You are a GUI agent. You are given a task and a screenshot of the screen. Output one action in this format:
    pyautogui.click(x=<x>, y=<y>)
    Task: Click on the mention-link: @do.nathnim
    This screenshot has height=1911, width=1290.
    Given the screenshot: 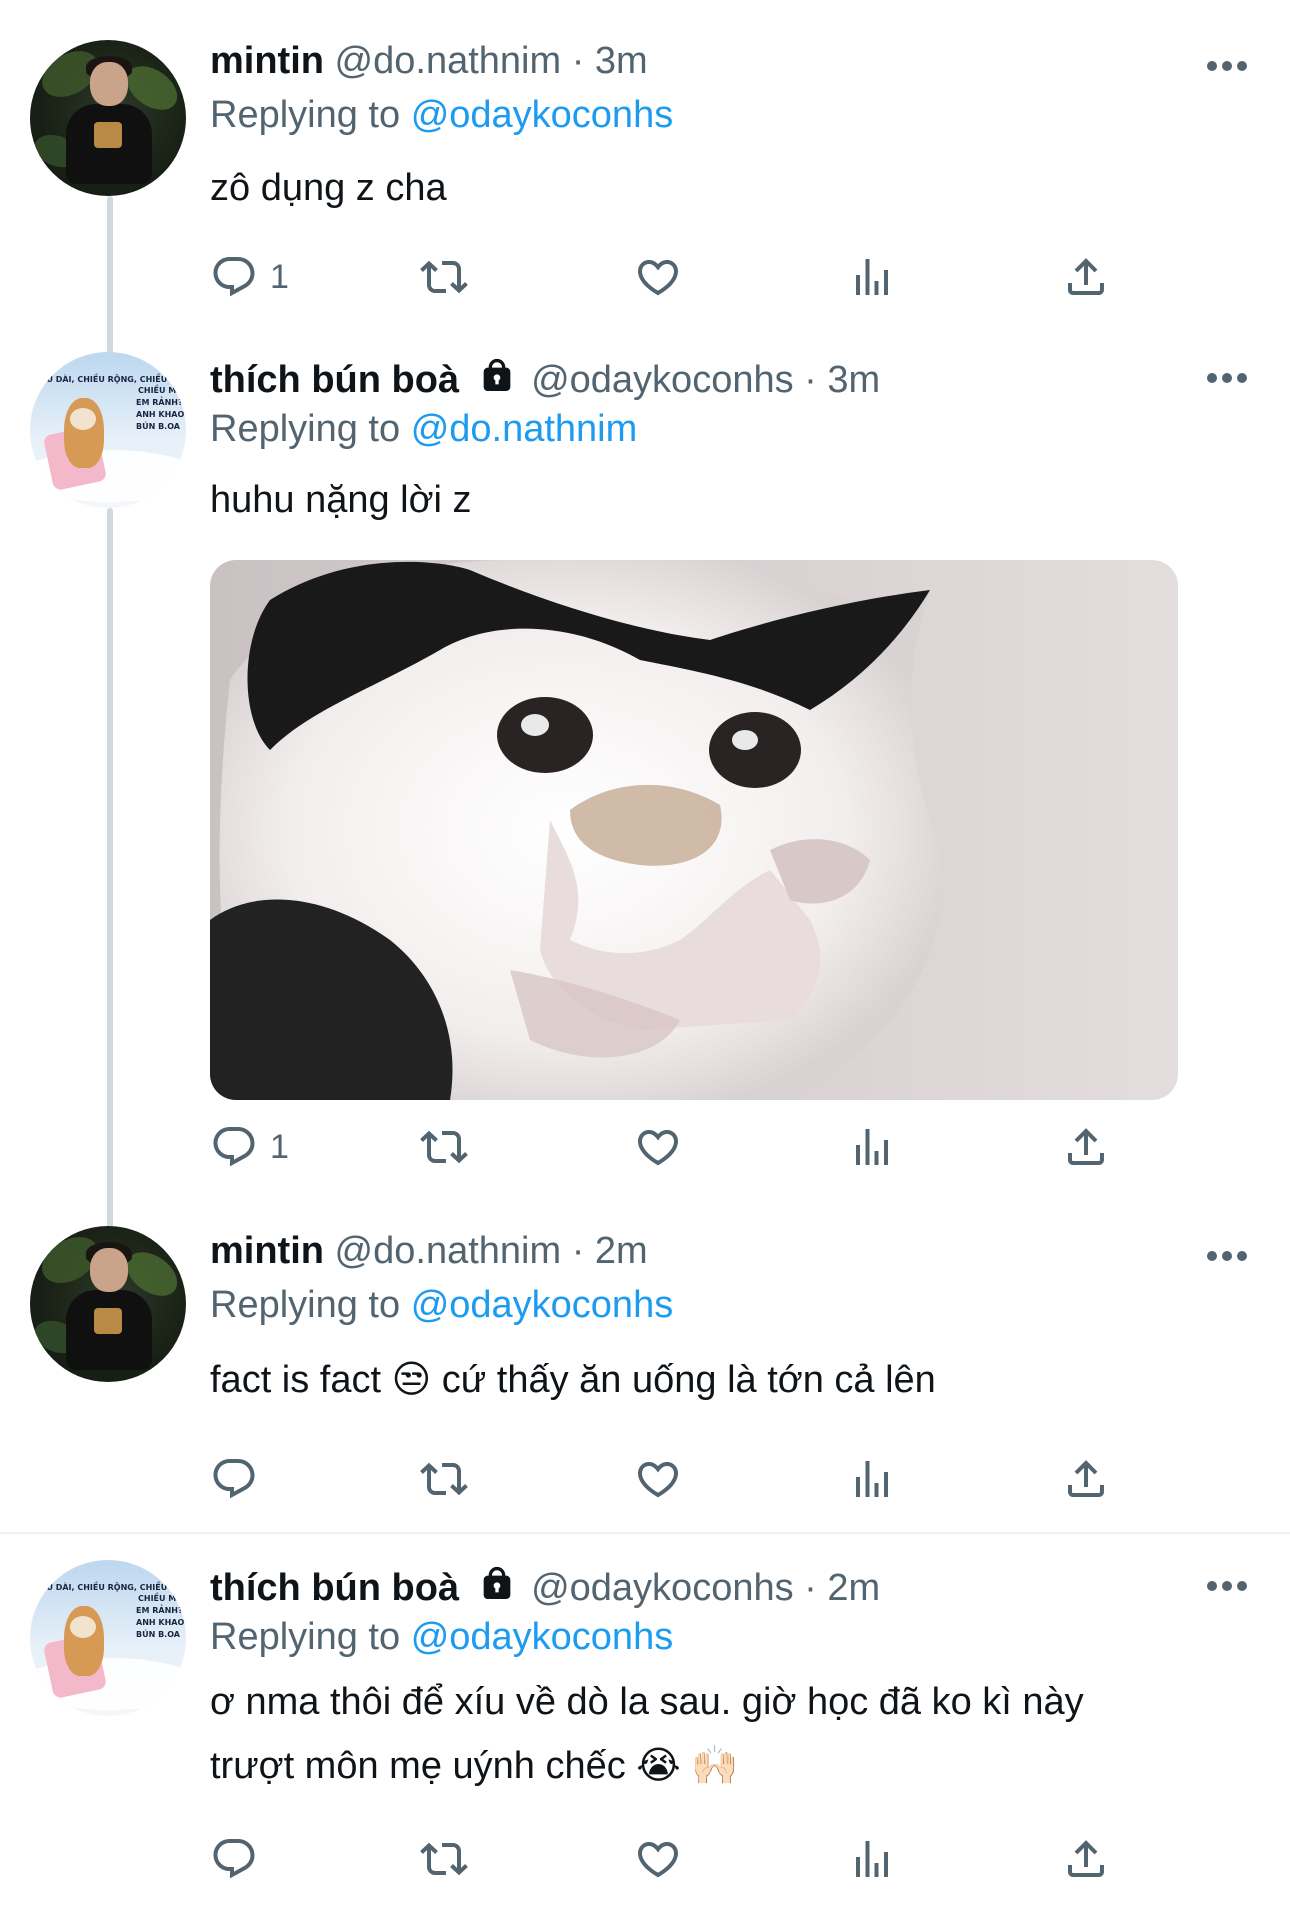 What is the action you would take?
    pyautogui.click(x=524, y=429)
    